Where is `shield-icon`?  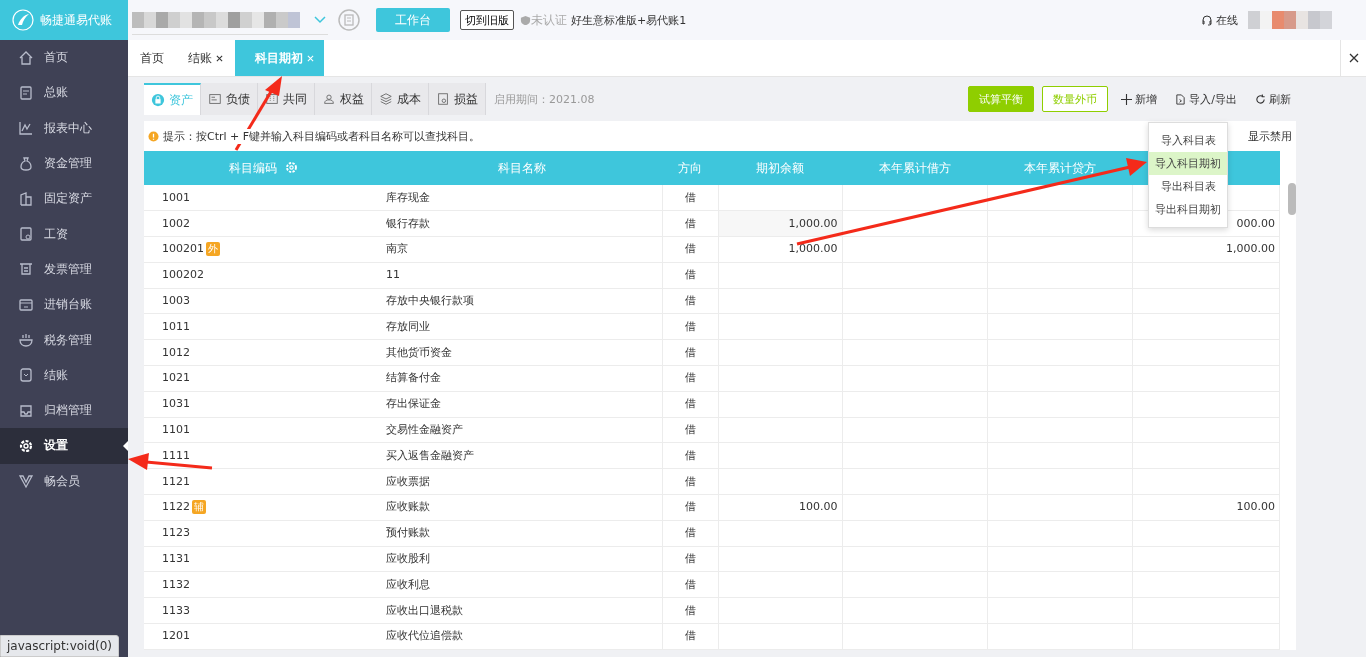
shield-icon is located at coordinates (525, 20).